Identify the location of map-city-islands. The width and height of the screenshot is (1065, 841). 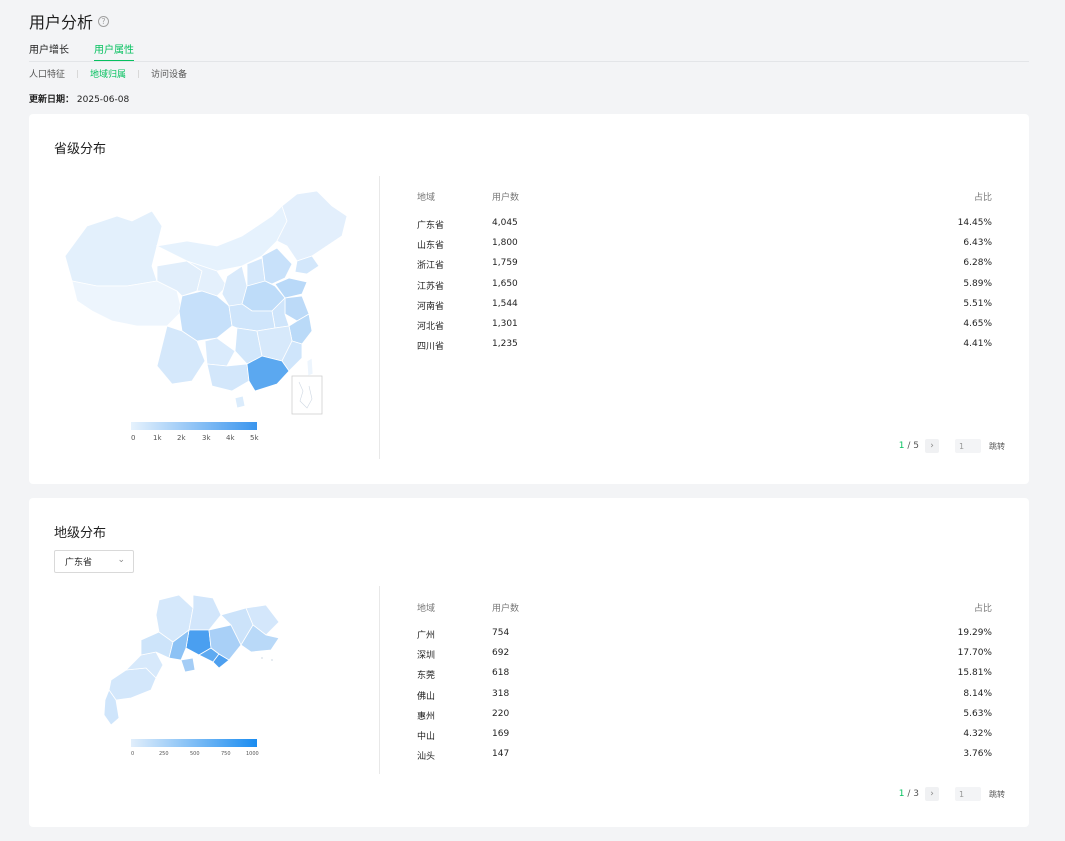
(267, 659).